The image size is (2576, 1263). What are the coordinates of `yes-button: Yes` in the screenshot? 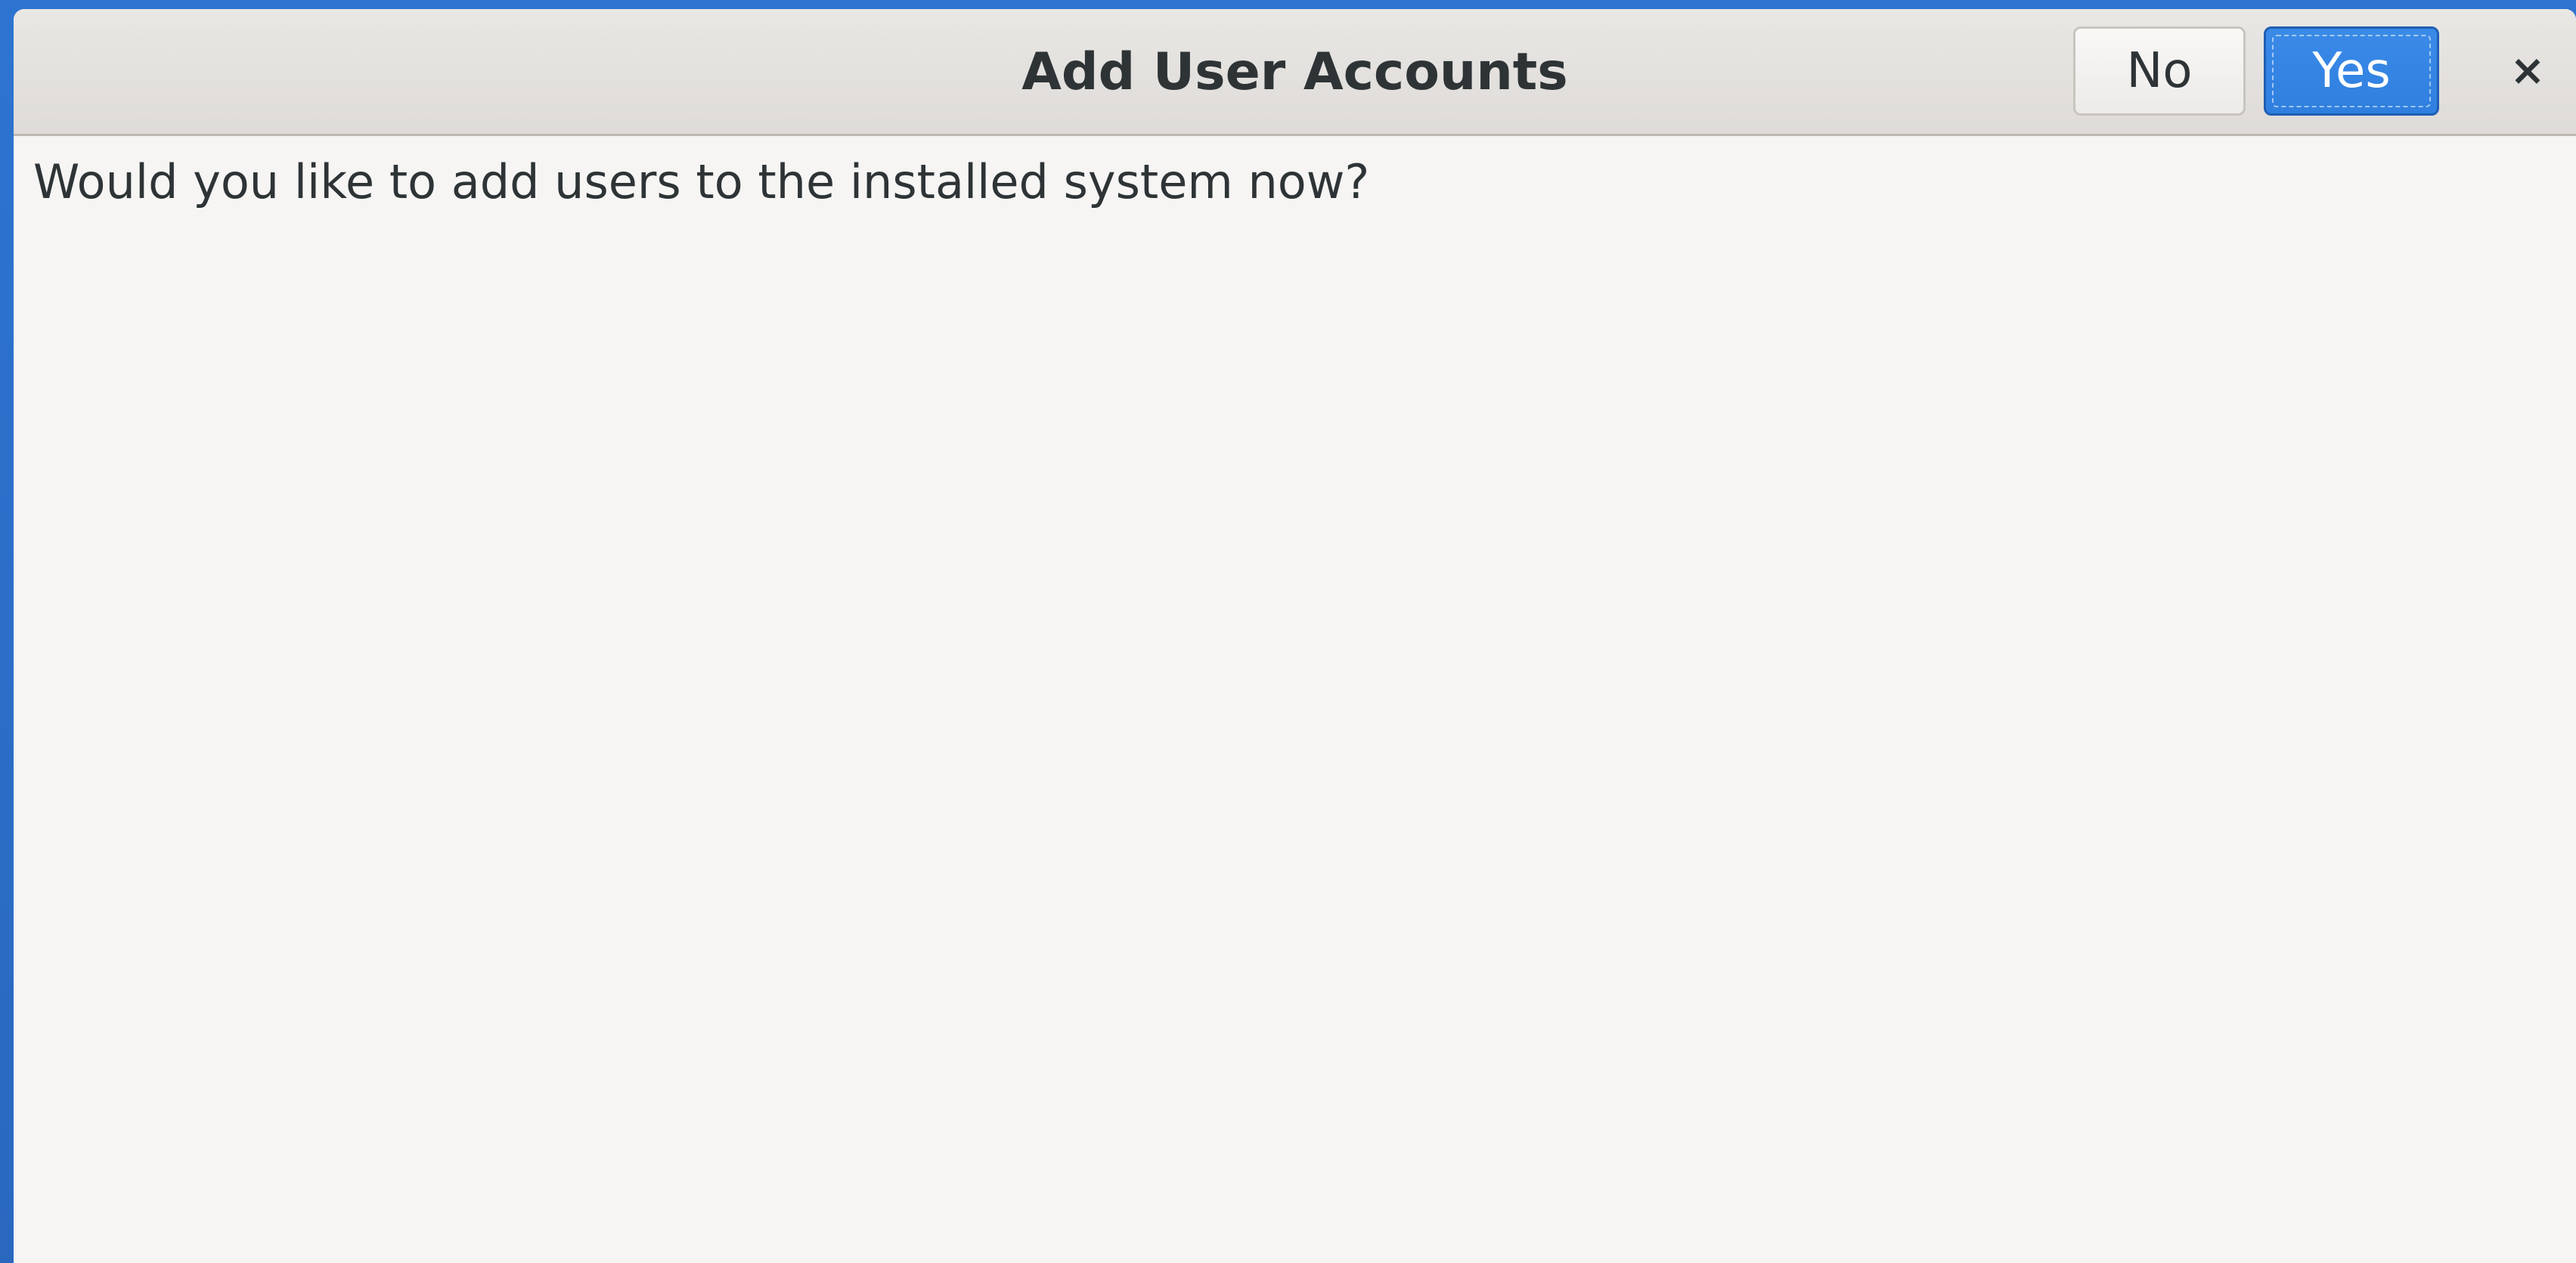 It's located at (2351, 71).